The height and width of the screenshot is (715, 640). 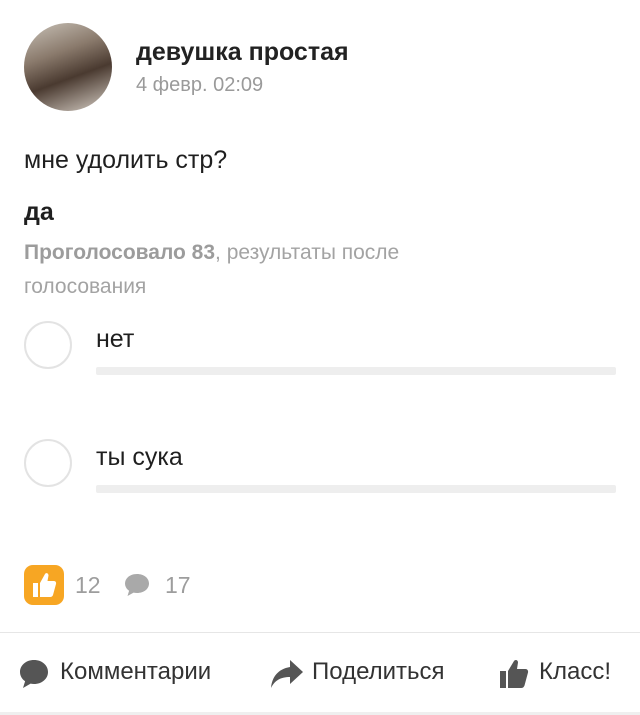 I want to click on poll-option: ты сука, so click(x=320, y=479).